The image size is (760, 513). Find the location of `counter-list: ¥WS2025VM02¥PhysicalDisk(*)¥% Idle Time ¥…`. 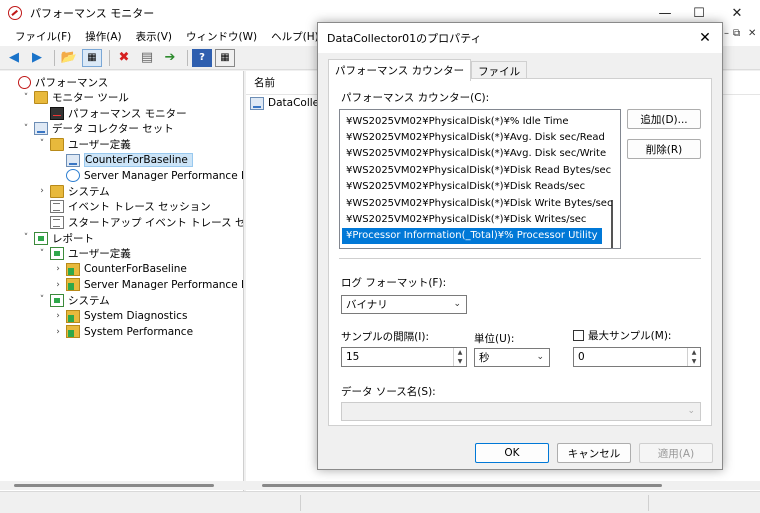

counter-list: ¥WS2025VM02¥PhysicalDisk(*)¥% Idle Time ¥… is located at coordinates (480, 179).